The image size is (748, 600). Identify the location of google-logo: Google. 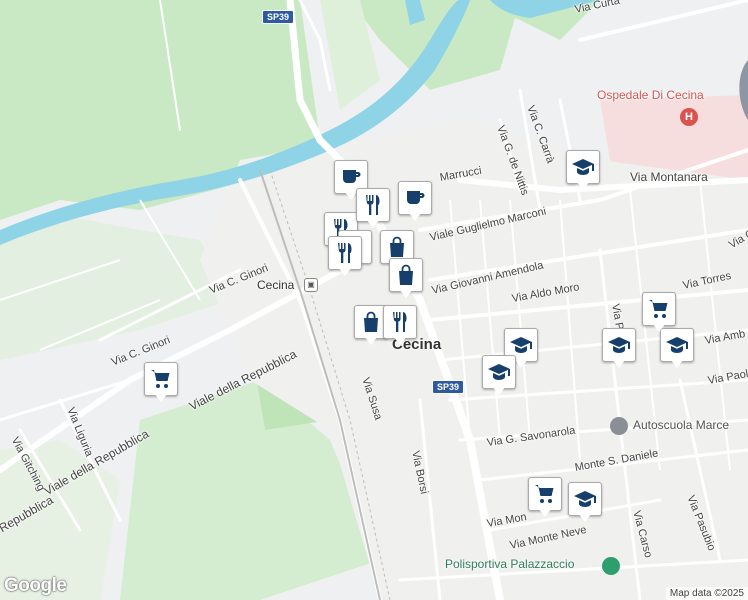
(35, 585).